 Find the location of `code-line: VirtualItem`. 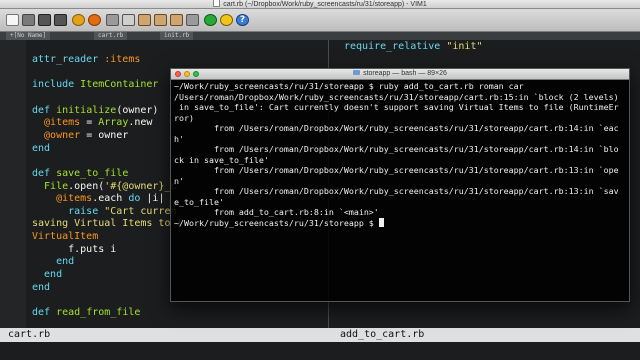

code-line: VirtualItem is located at coordinates (65, 237).